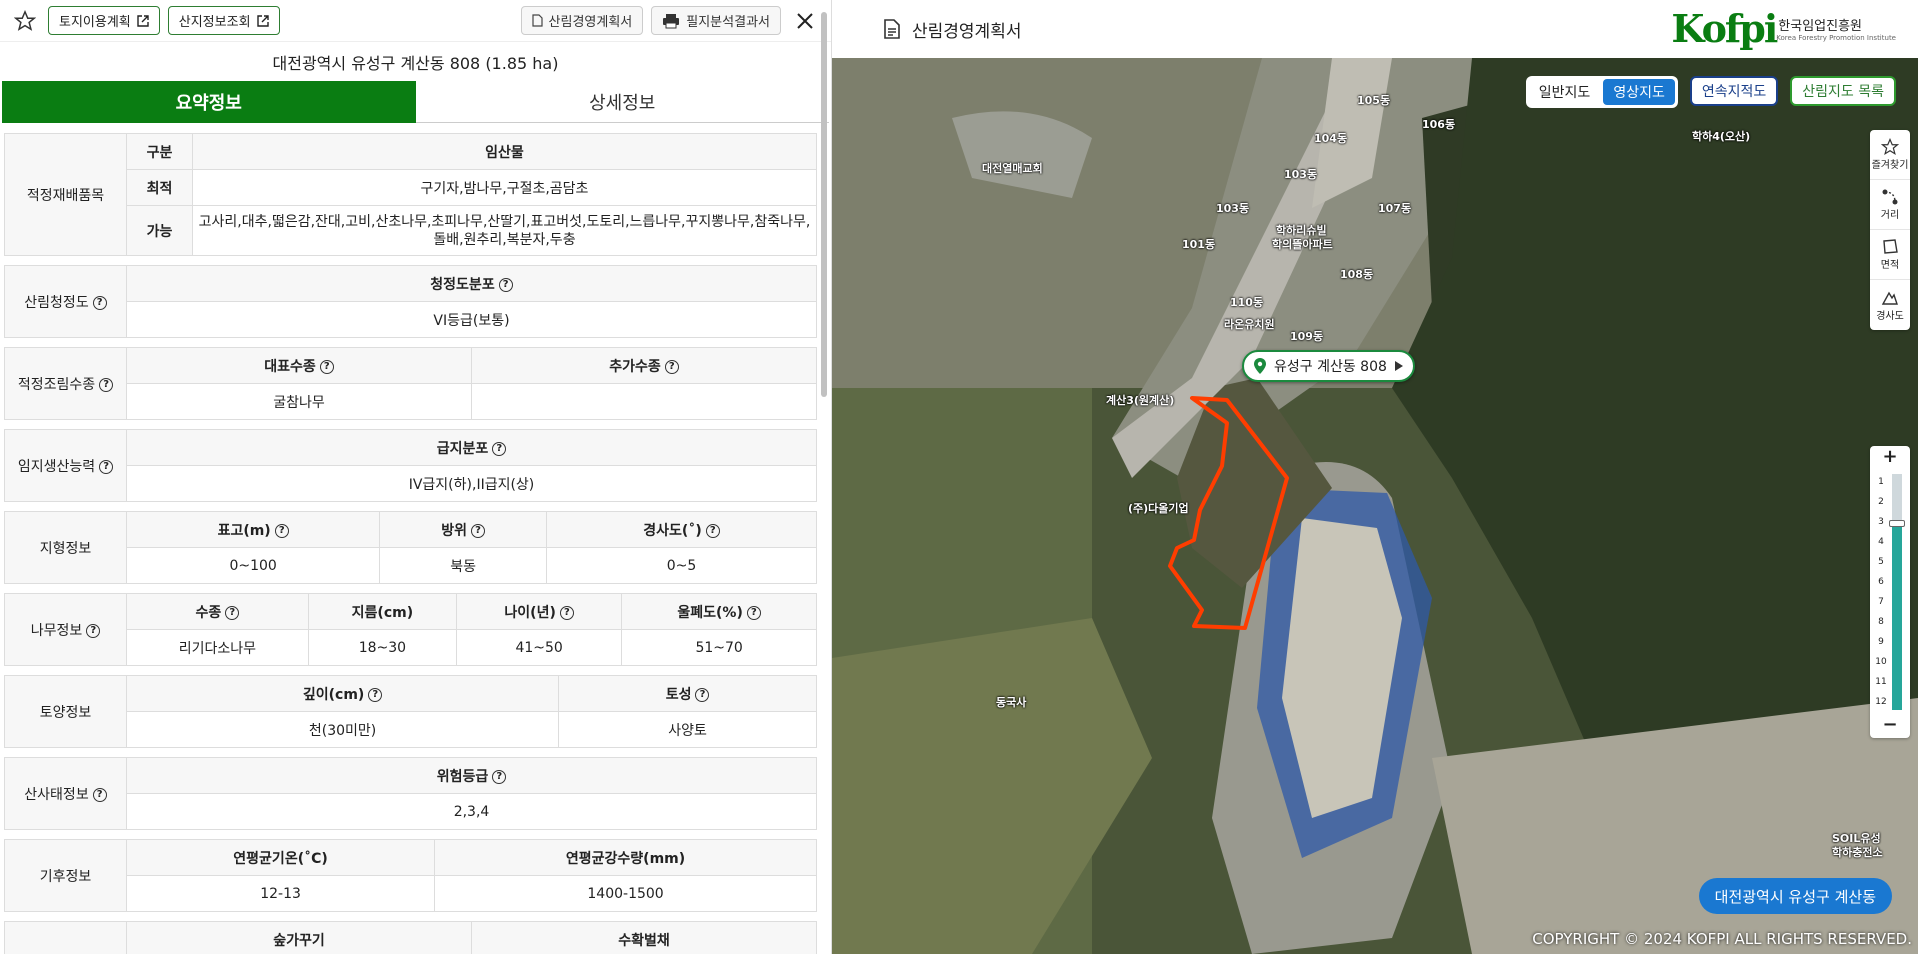  Describe the element at coordinates (65, 875) in the screenshot. I see `climate-label: 기후정보` at that location.